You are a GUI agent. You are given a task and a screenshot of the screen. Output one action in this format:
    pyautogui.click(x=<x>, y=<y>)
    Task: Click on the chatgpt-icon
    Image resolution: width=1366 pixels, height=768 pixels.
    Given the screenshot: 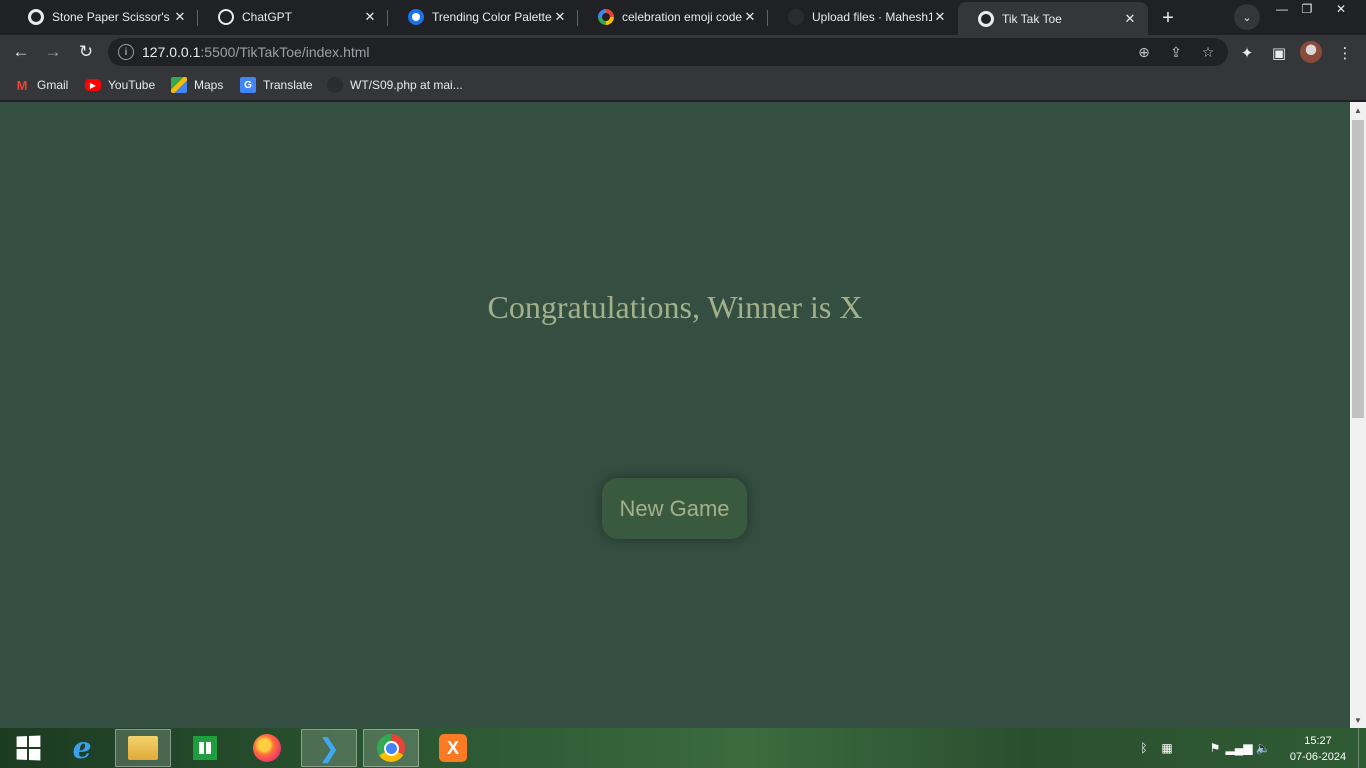 What is the action you would take?
    pyautogui.click(x=226, y=17)
    